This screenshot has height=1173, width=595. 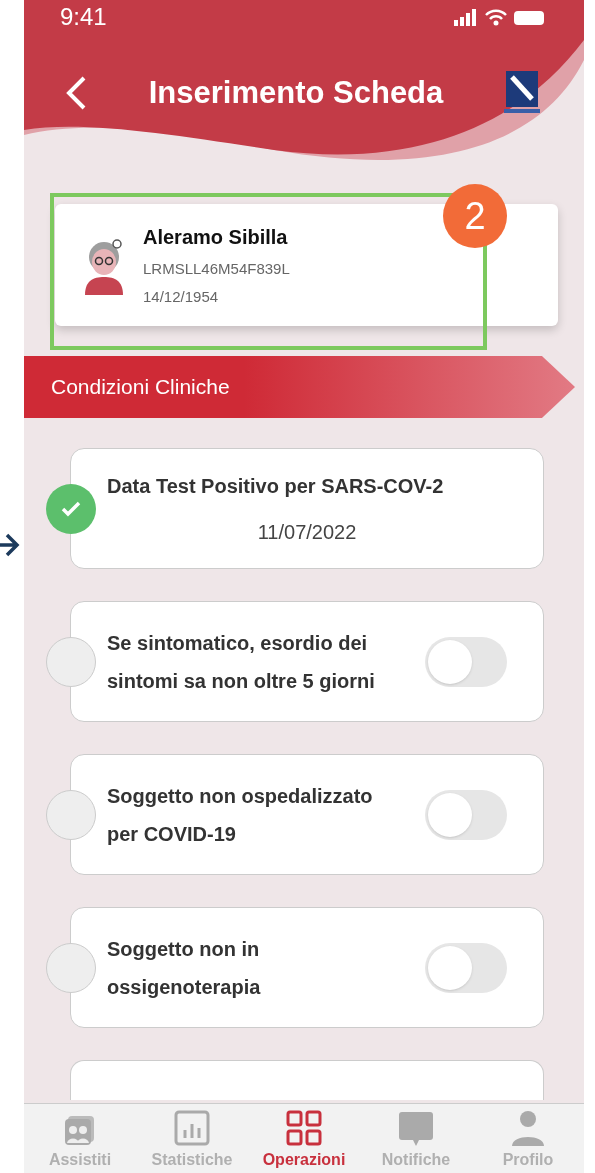 I want to click on annotation-number-badge: 2, so click(x=475, y=216).